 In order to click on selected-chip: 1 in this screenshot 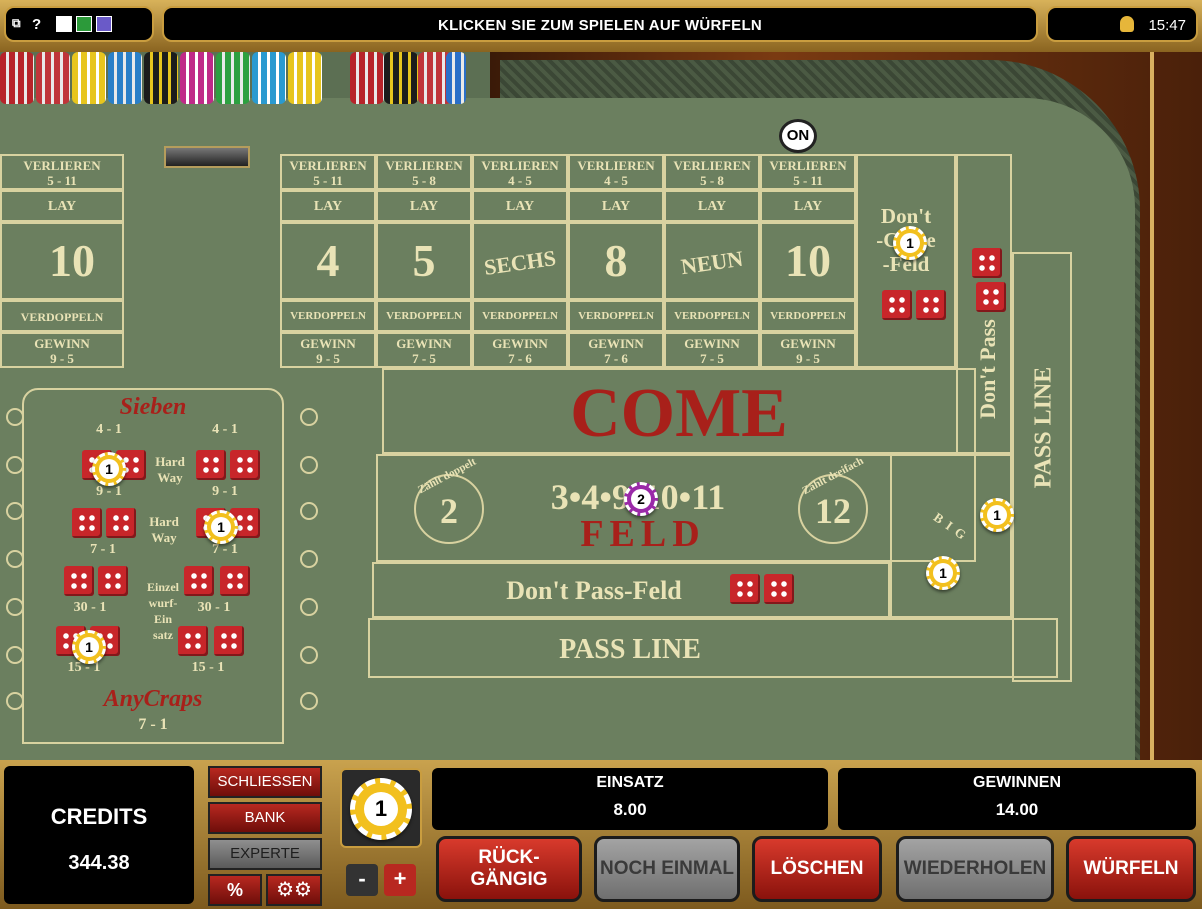, I will do `click(381, 809)`.